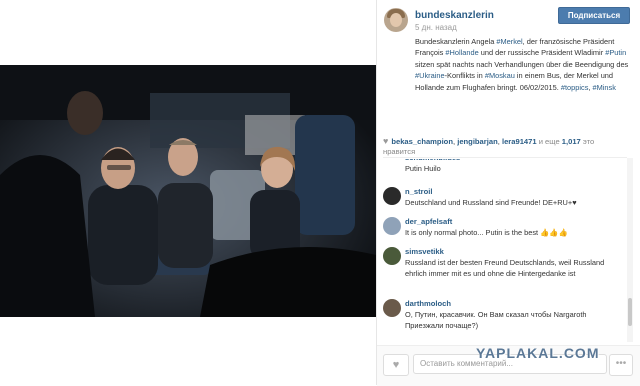  Describe the element at coordinates (436, 27) in the screenshot. I see `post-time: 5 дн. назад` at that location.